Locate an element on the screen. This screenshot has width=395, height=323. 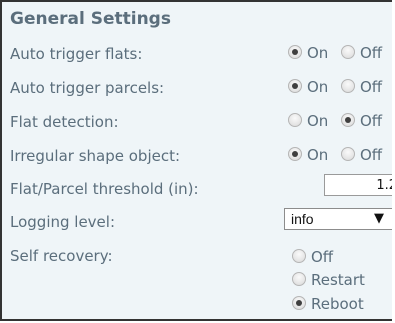
auto-trigger-parcels-label: Auto trigger parcels: is located at coordinates (87, 88).